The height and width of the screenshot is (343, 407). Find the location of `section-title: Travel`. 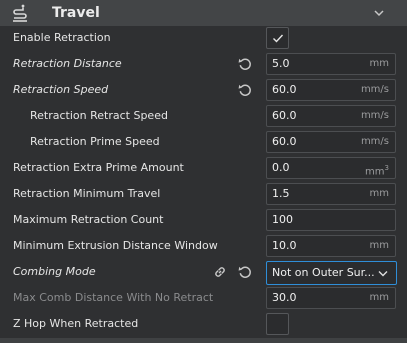

section-title: Travel is located at coordinates (76, 13).